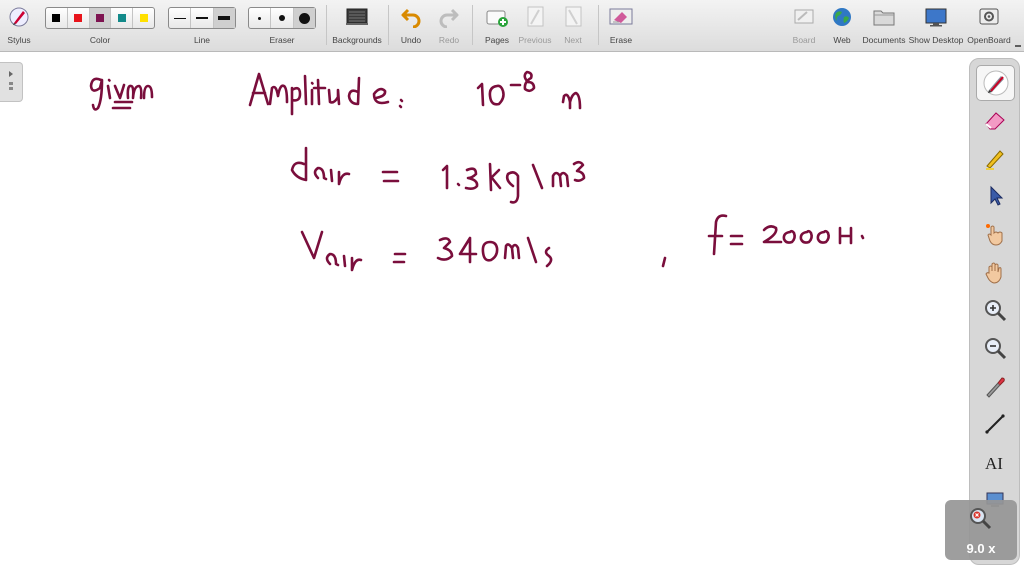 This screenshot has width=1024, height=581. I want to click on previous-label: Previous, so click(535, 40).